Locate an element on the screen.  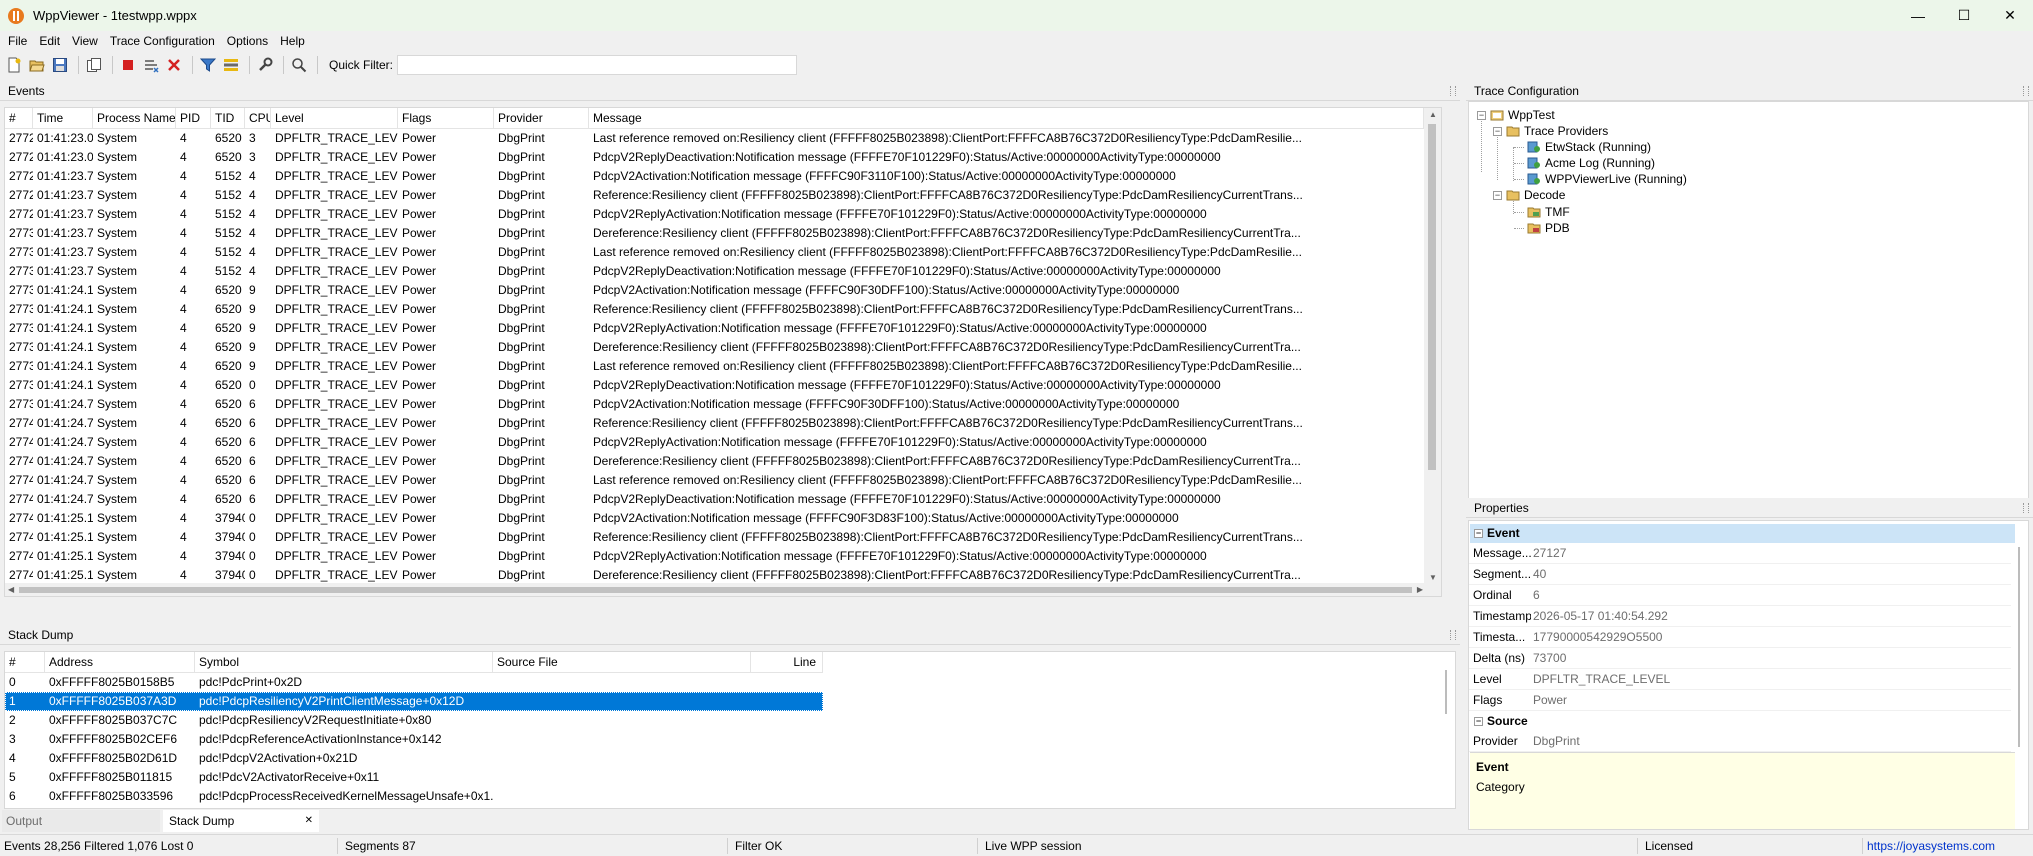
properties-vertical-scrollbar is located at coordinates (2019, 647).